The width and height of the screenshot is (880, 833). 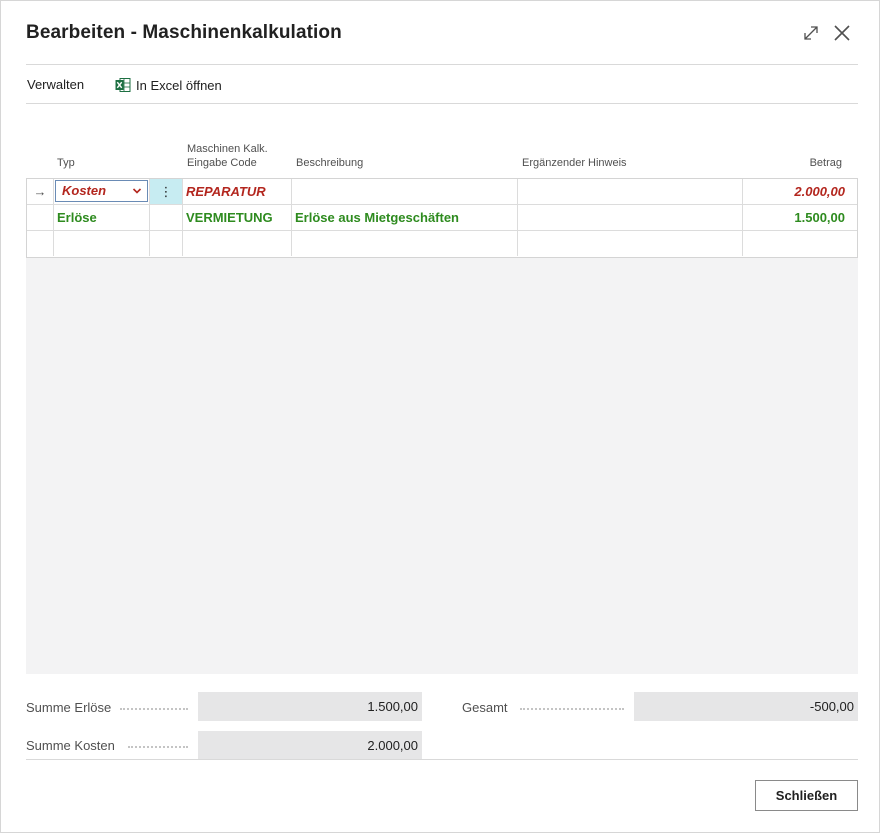 I want to click on manage-label: Verwalten, so click(x=56, y=84).